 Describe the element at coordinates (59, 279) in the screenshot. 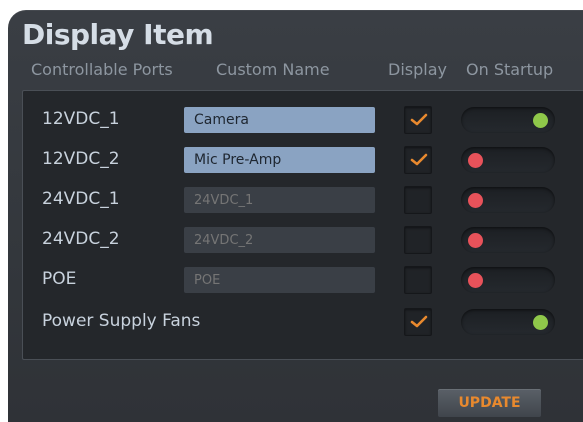

I see `port-label-poe: POE` at that location.